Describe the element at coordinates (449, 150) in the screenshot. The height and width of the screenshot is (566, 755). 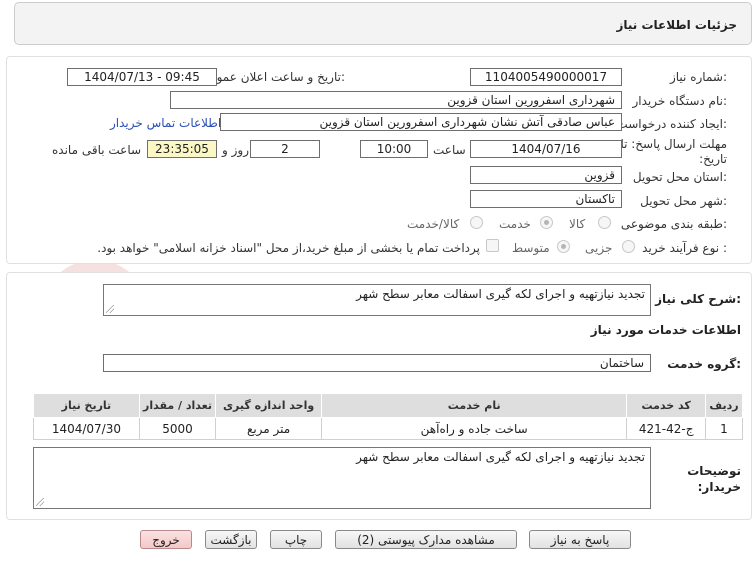
I see `time-label: ساعت` at that location.